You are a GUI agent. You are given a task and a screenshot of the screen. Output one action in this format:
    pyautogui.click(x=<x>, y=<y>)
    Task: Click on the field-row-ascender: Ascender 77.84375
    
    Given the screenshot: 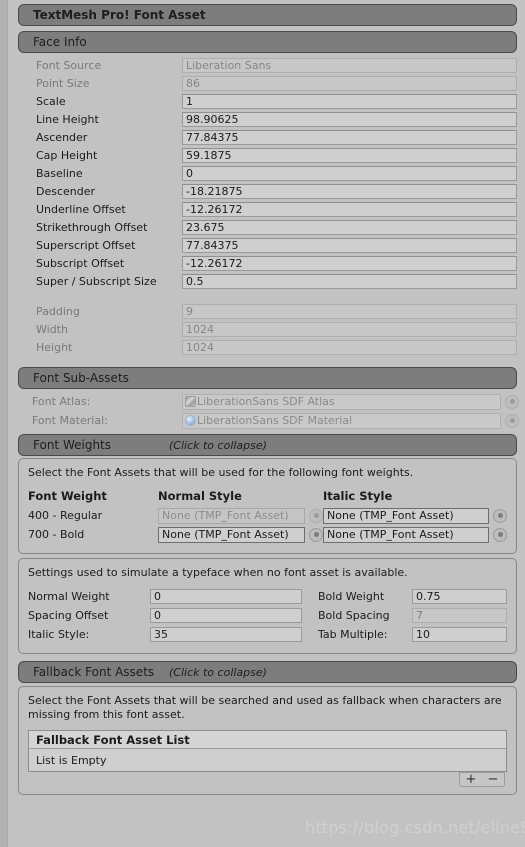 What is the action you would take?
    pyautogui.click(x=266, y=137)
    